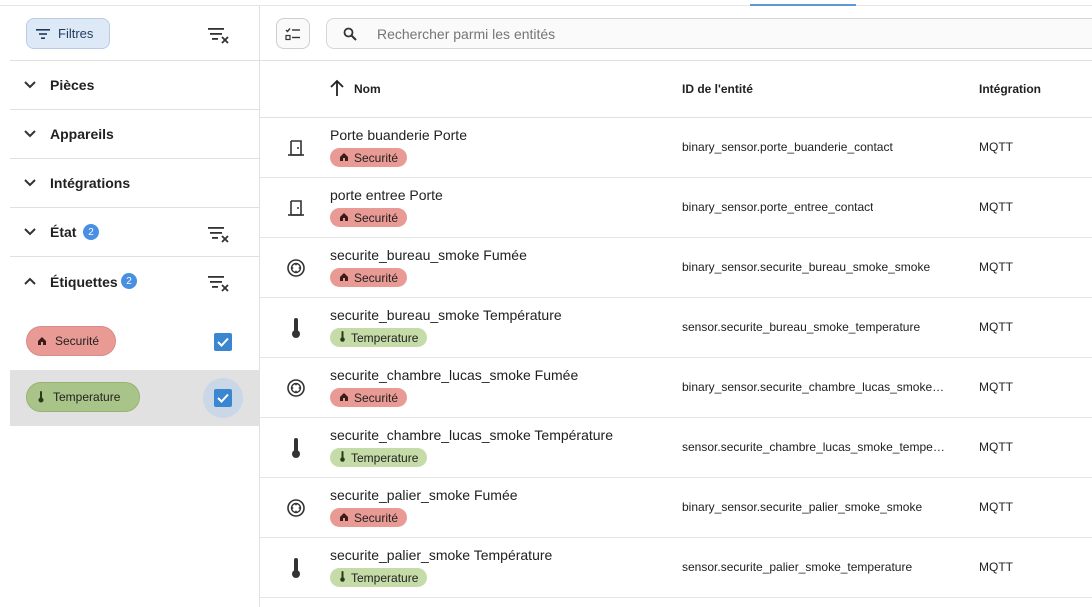 The width and height of the screenshot is (1092, 607). Describe the element at coordinates (76, 33) in the screenshot. I see `filters-button-label: Filtres` at that location.